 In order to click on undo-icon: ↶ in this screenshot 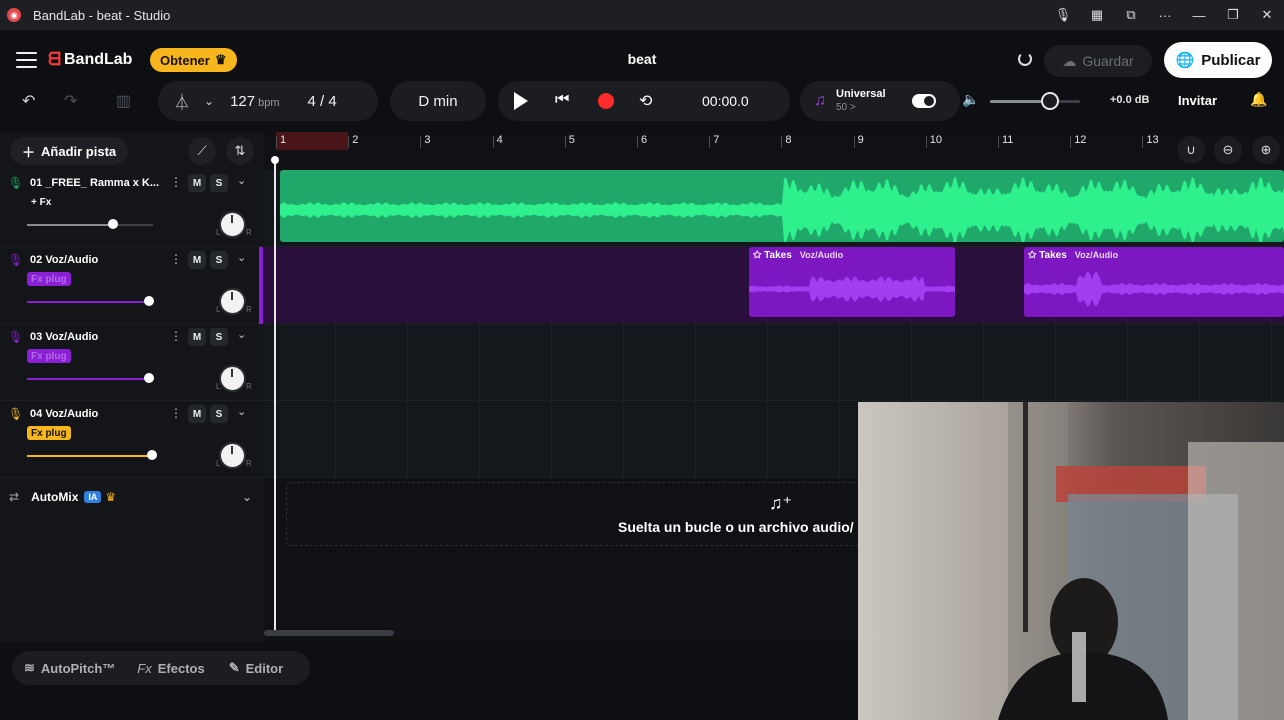, I will do `click(28, 101)`.